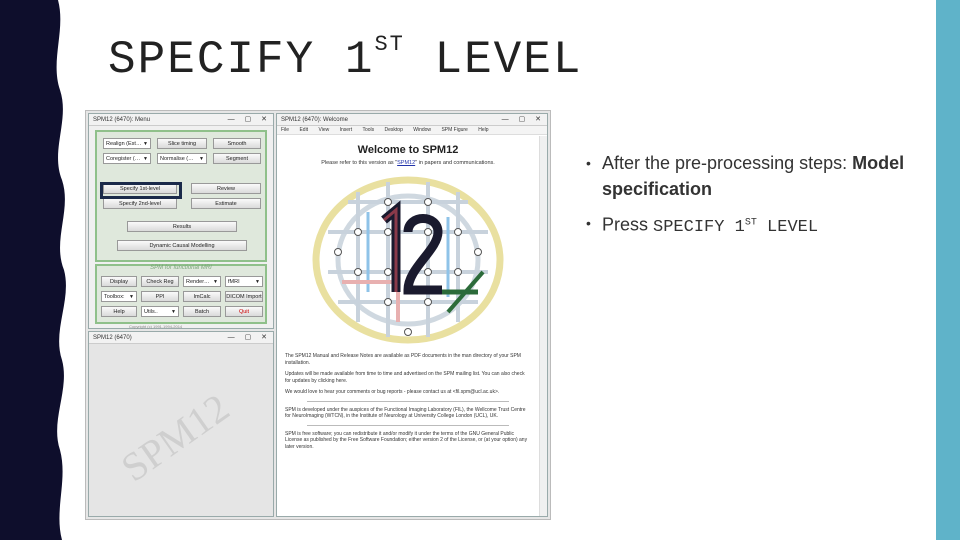 The height and width of the screenshot is (540, 960). I want to click on review-button: Review, so click(226, 188).